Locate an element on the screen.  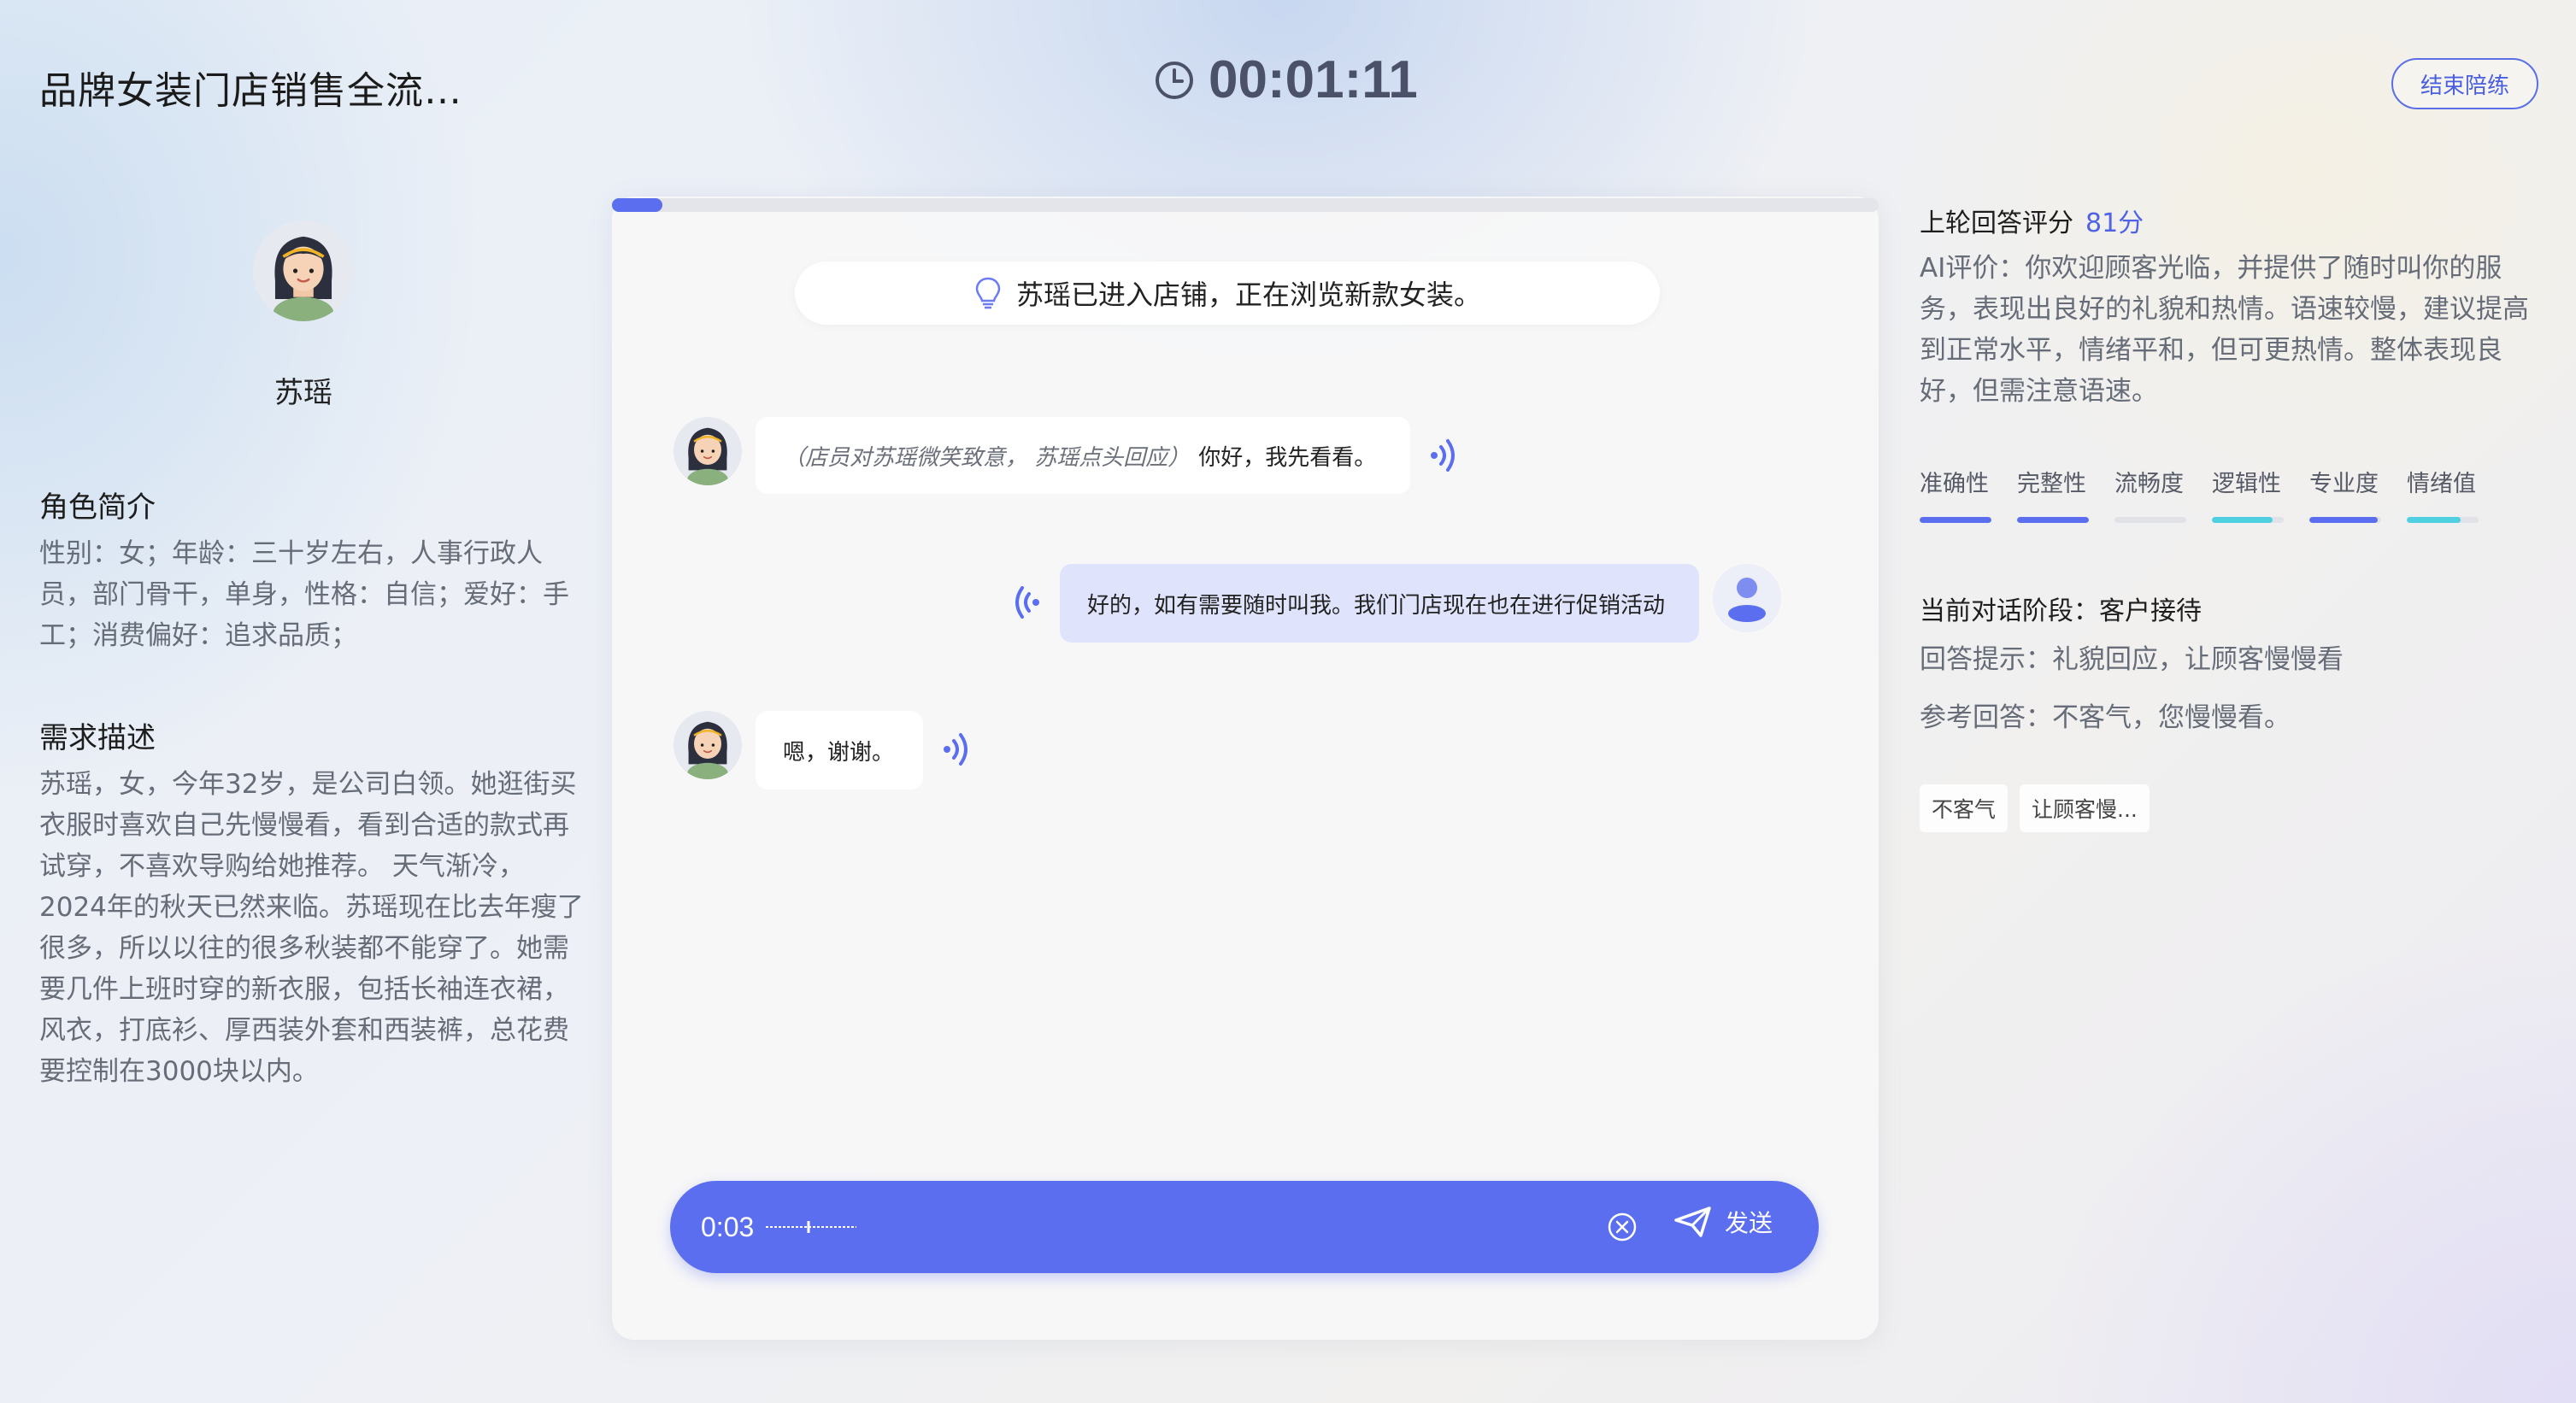
session-timer: 00:01:11 is located at coordinates (1286, 80).